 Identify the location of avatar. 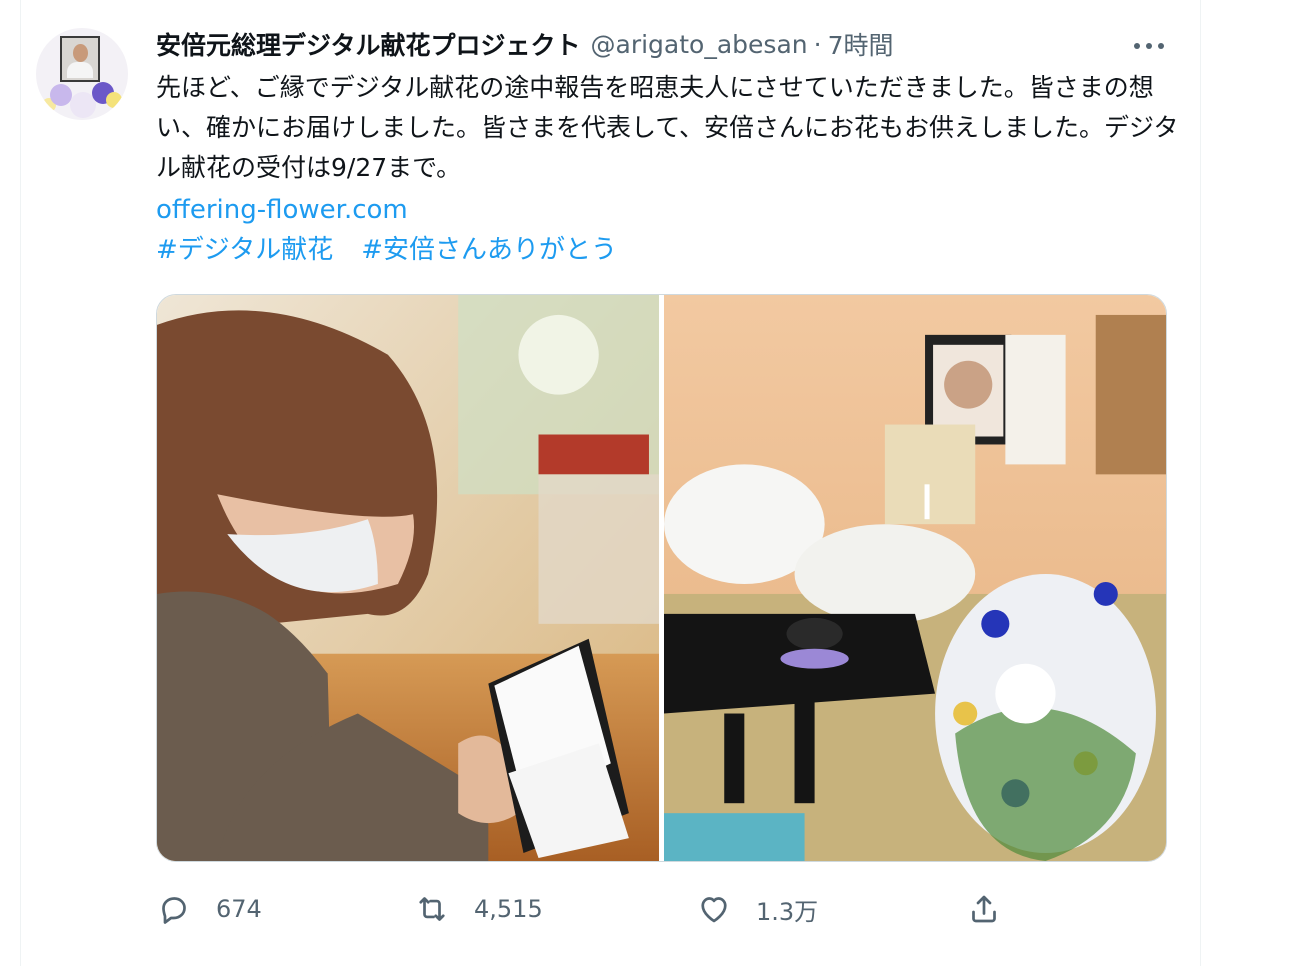
(82, 74).